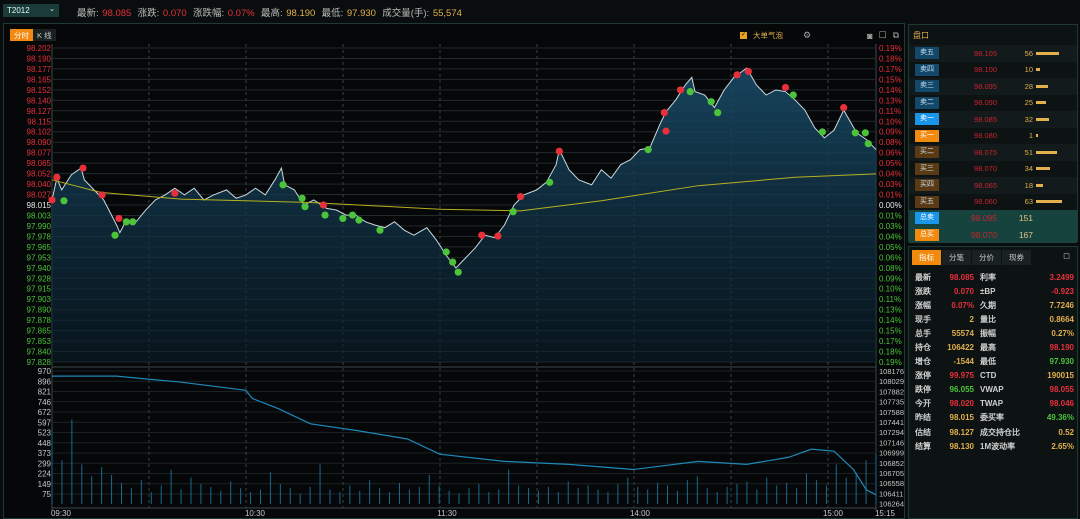  Describe the element at coordinates (927, 119) in the screenshot. I see `level-label: 卖一` at that location.